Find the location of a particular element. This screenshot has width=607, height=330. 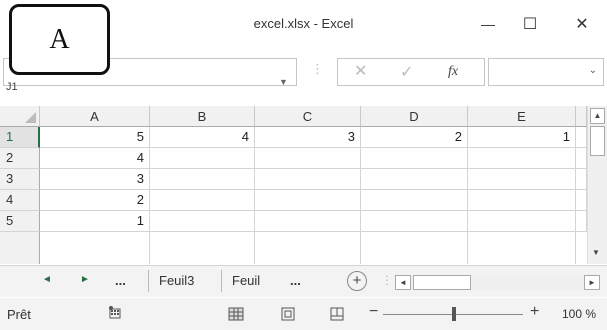

cell-e5 is located at coordinates (522, 221).